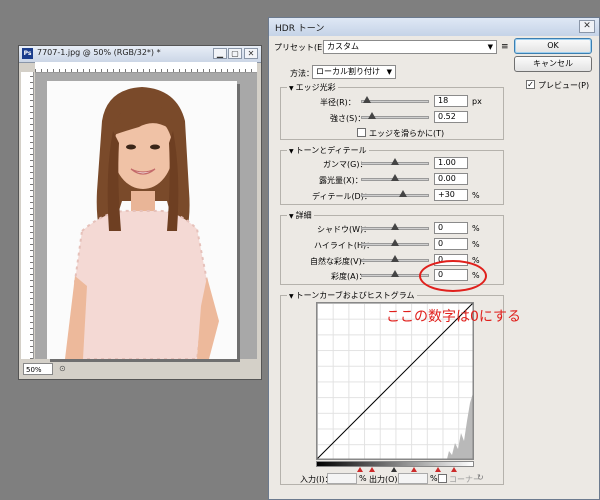 The height and width of the screenshot is (500, 600). I want to click on radius-unit: px, so click(477, 101).